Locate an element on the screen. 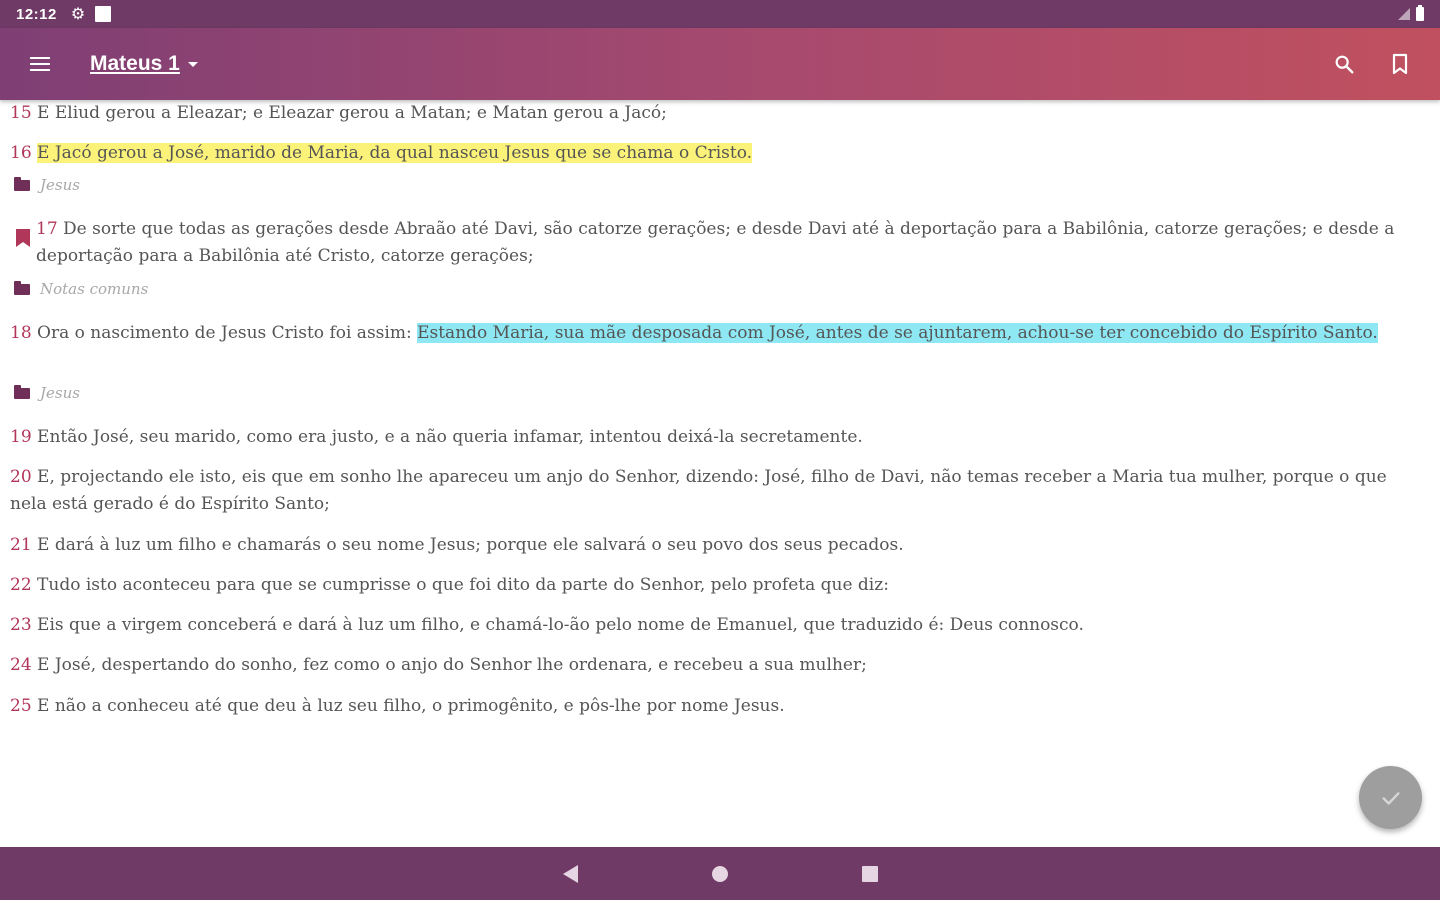  home-circle-icon is located at coordinates (720, 873).